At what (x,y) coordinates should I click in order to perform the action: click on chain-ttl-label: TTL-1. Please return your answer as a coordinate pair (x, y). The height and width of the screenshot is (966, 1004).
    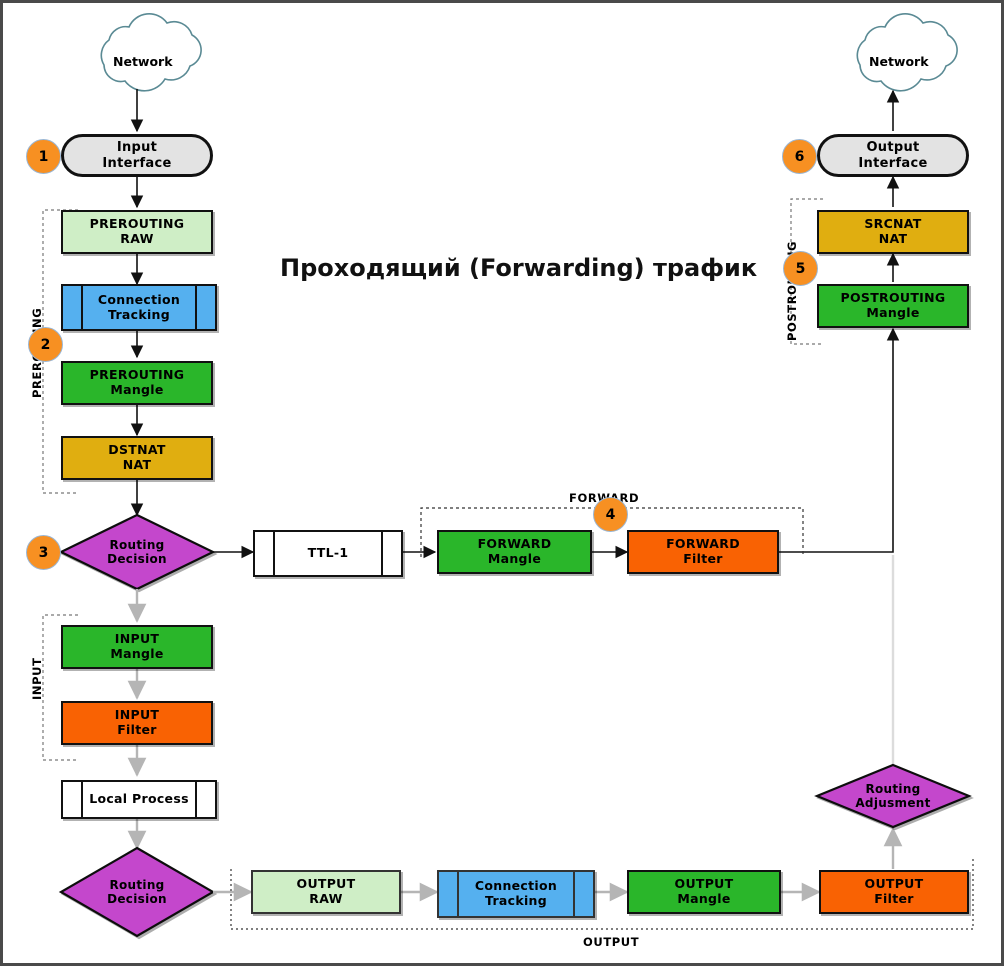
    Looking at the image, I should click on (328, 553).